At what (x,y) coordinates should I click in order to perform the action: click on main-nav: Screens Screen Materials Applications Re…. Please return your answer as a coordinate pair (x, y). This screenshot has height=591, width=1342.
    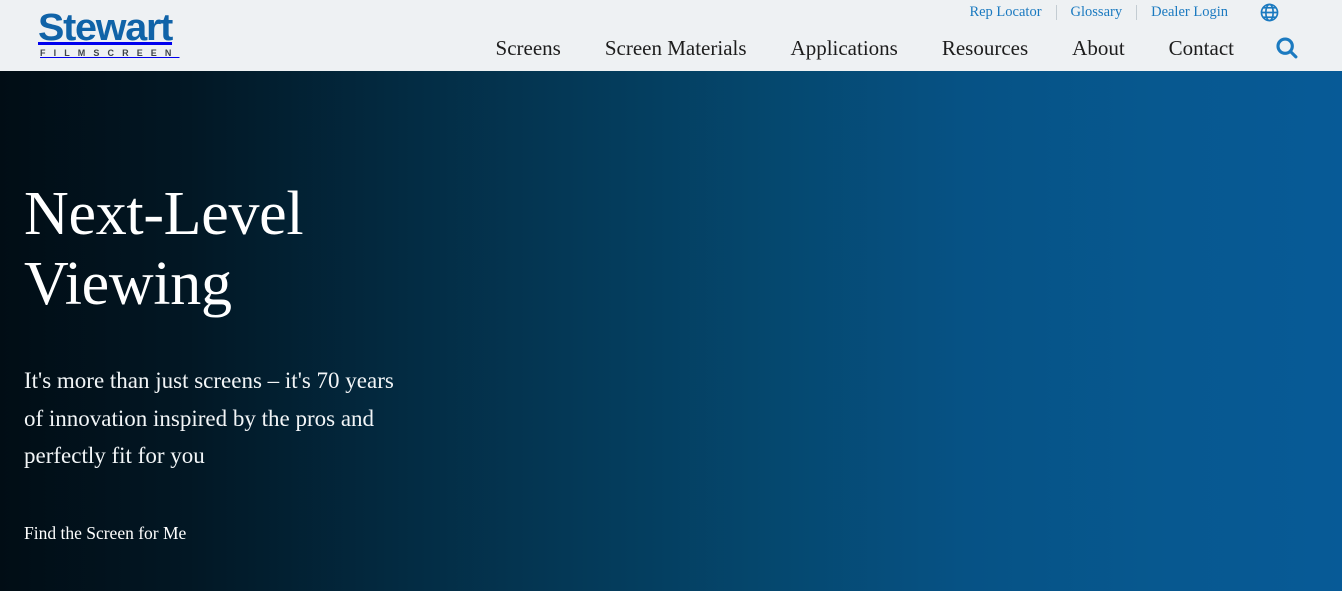
    Looking at the image, I should click on (889, 48).